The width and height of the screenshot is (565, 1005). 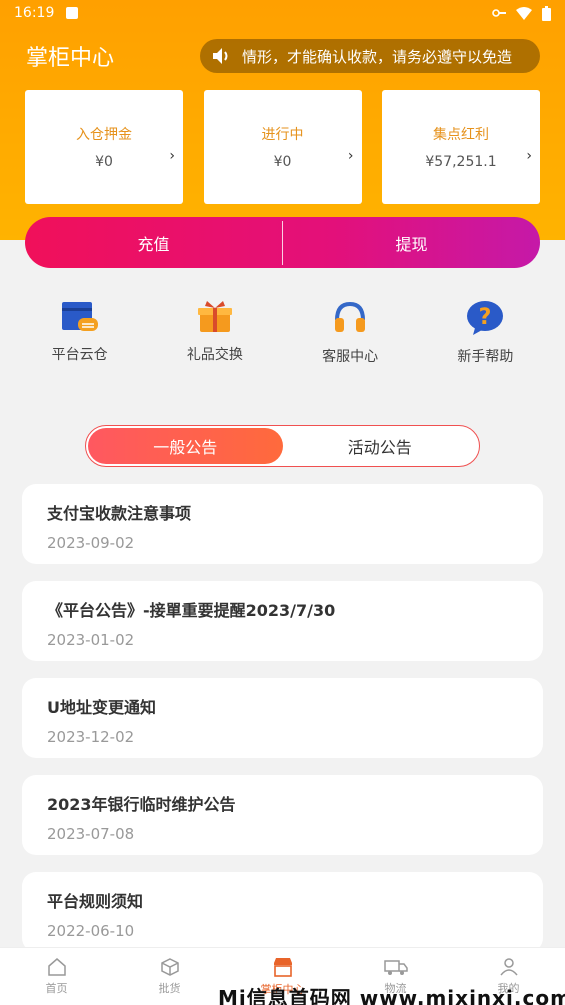 What do you see at coordinates (485, 357) in the screenshot?
I see `quick-link-label: 新手帮助` at bounding box center [485, 357].